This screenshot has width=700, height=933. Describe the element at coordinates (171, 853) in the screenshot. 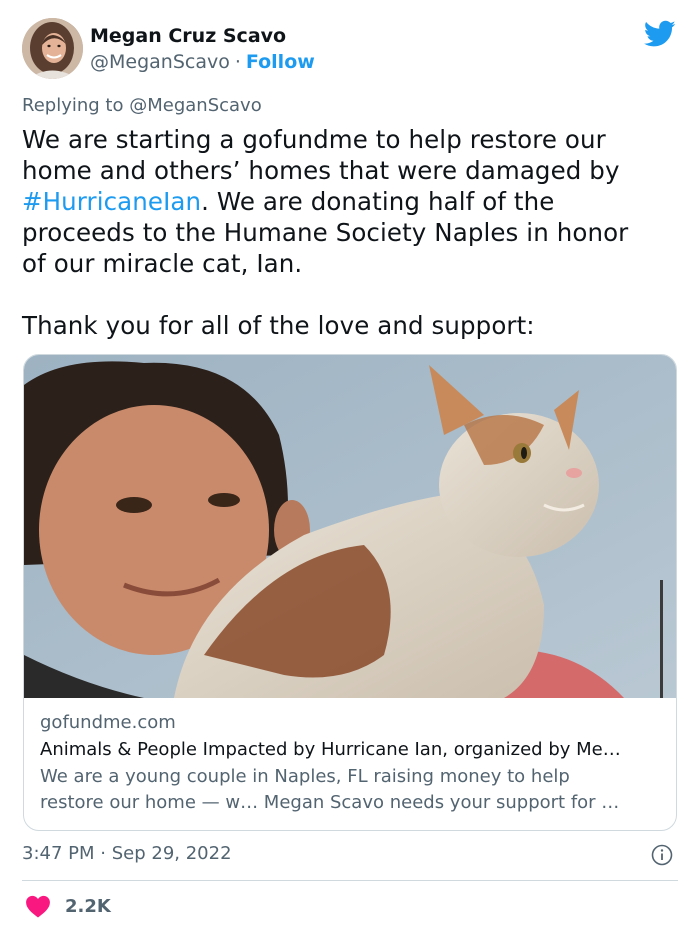

I see `tweet-date: Sep 29, 2022` at that location.